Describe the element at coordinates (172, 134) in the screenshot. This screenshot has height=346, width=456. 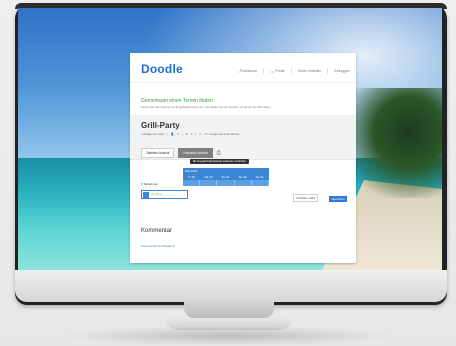
I see `participants-icon: 👤` at that location.